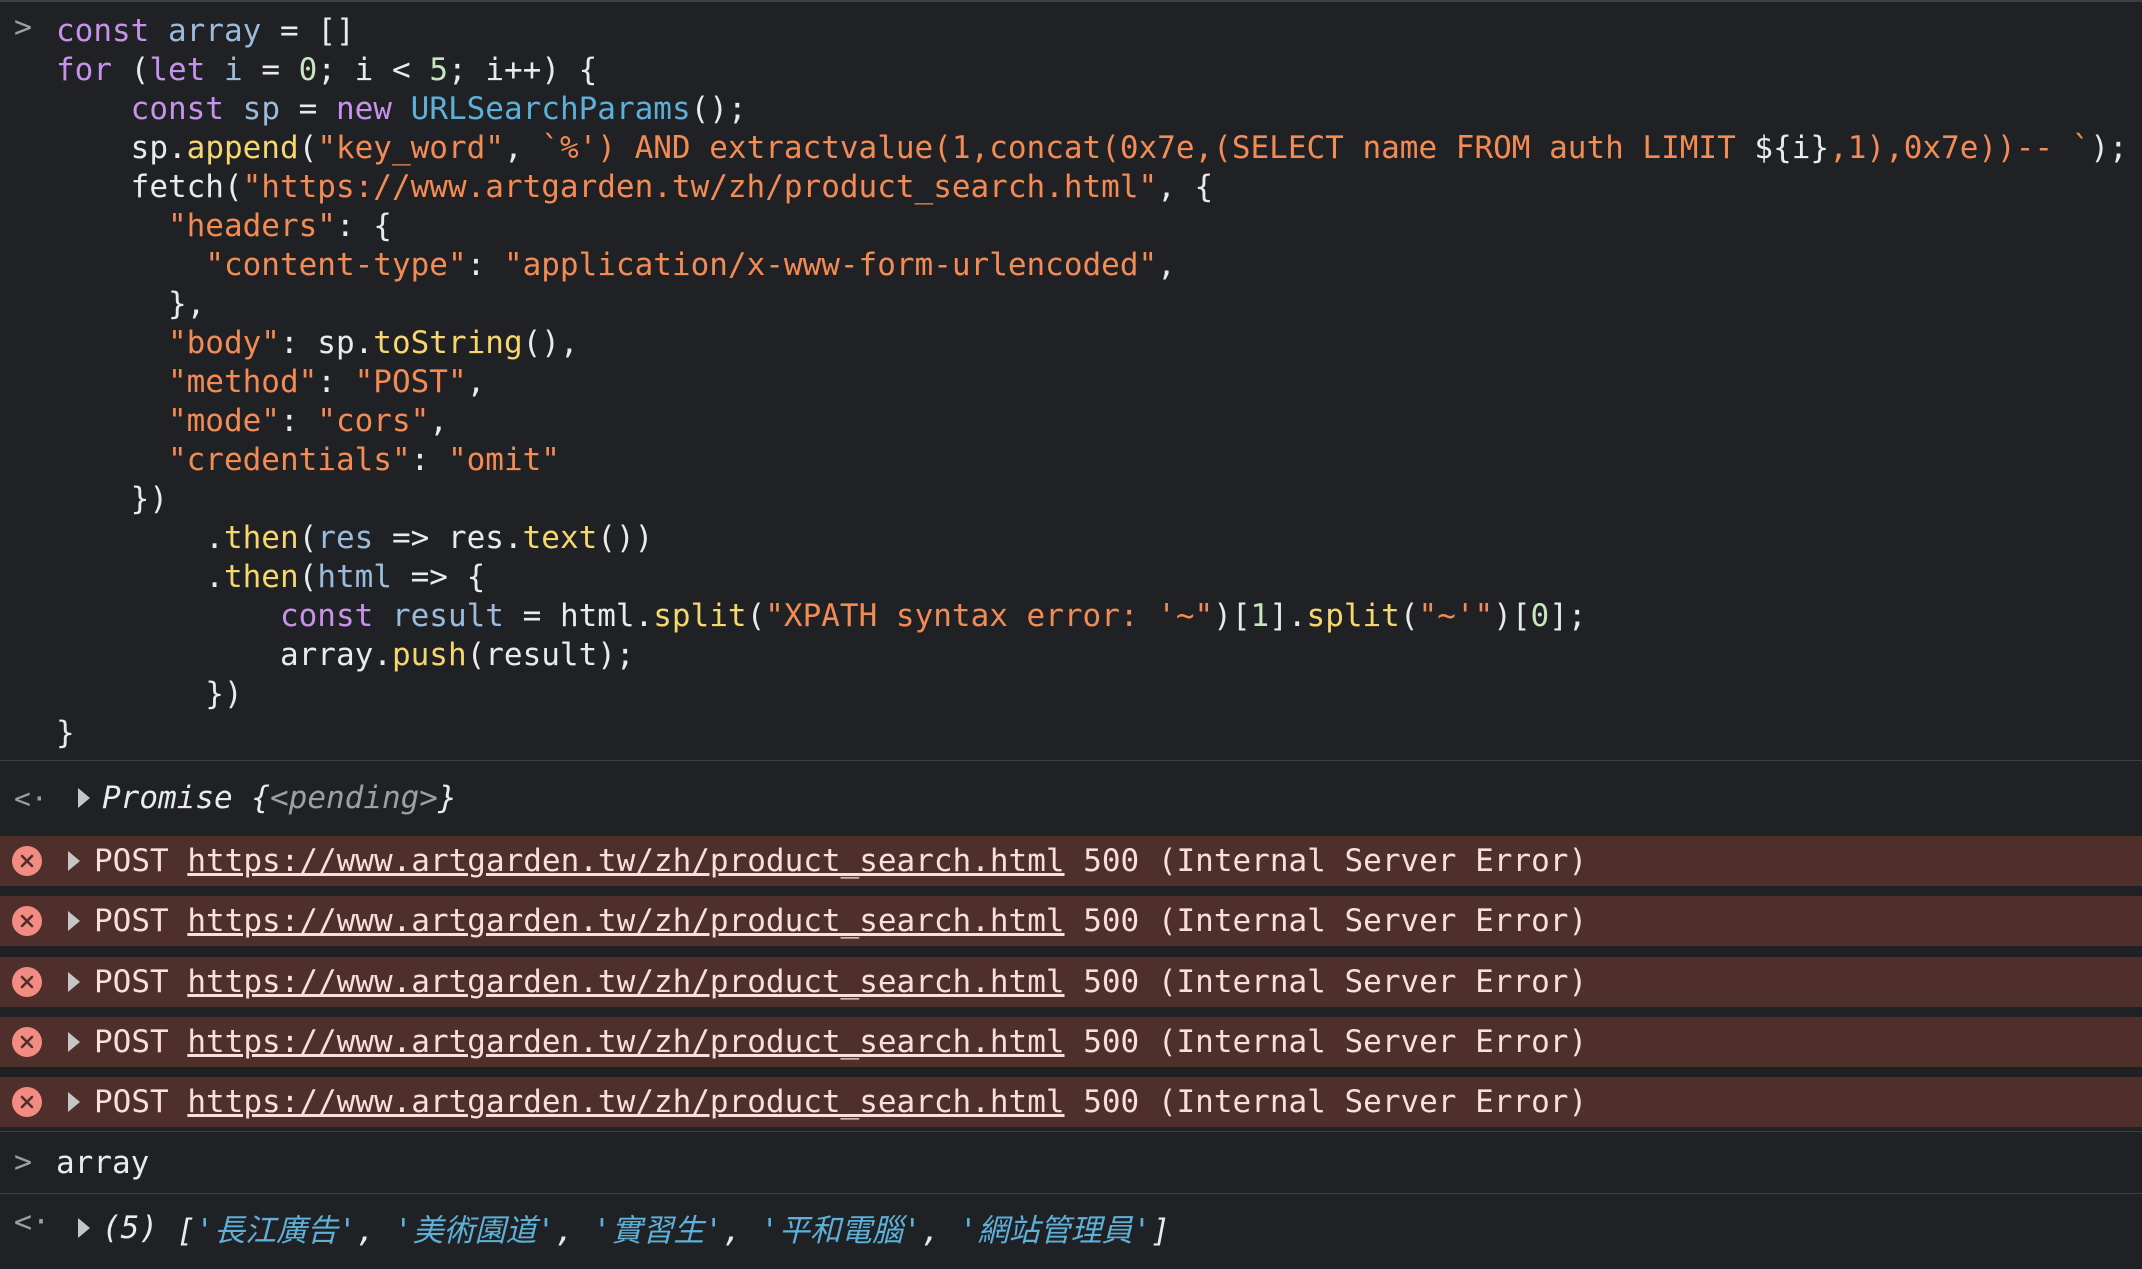  What do you see at coordinates (326, 343) in the screenshot?
I see `code-token: : sp.` at bounding box center [326, 343].